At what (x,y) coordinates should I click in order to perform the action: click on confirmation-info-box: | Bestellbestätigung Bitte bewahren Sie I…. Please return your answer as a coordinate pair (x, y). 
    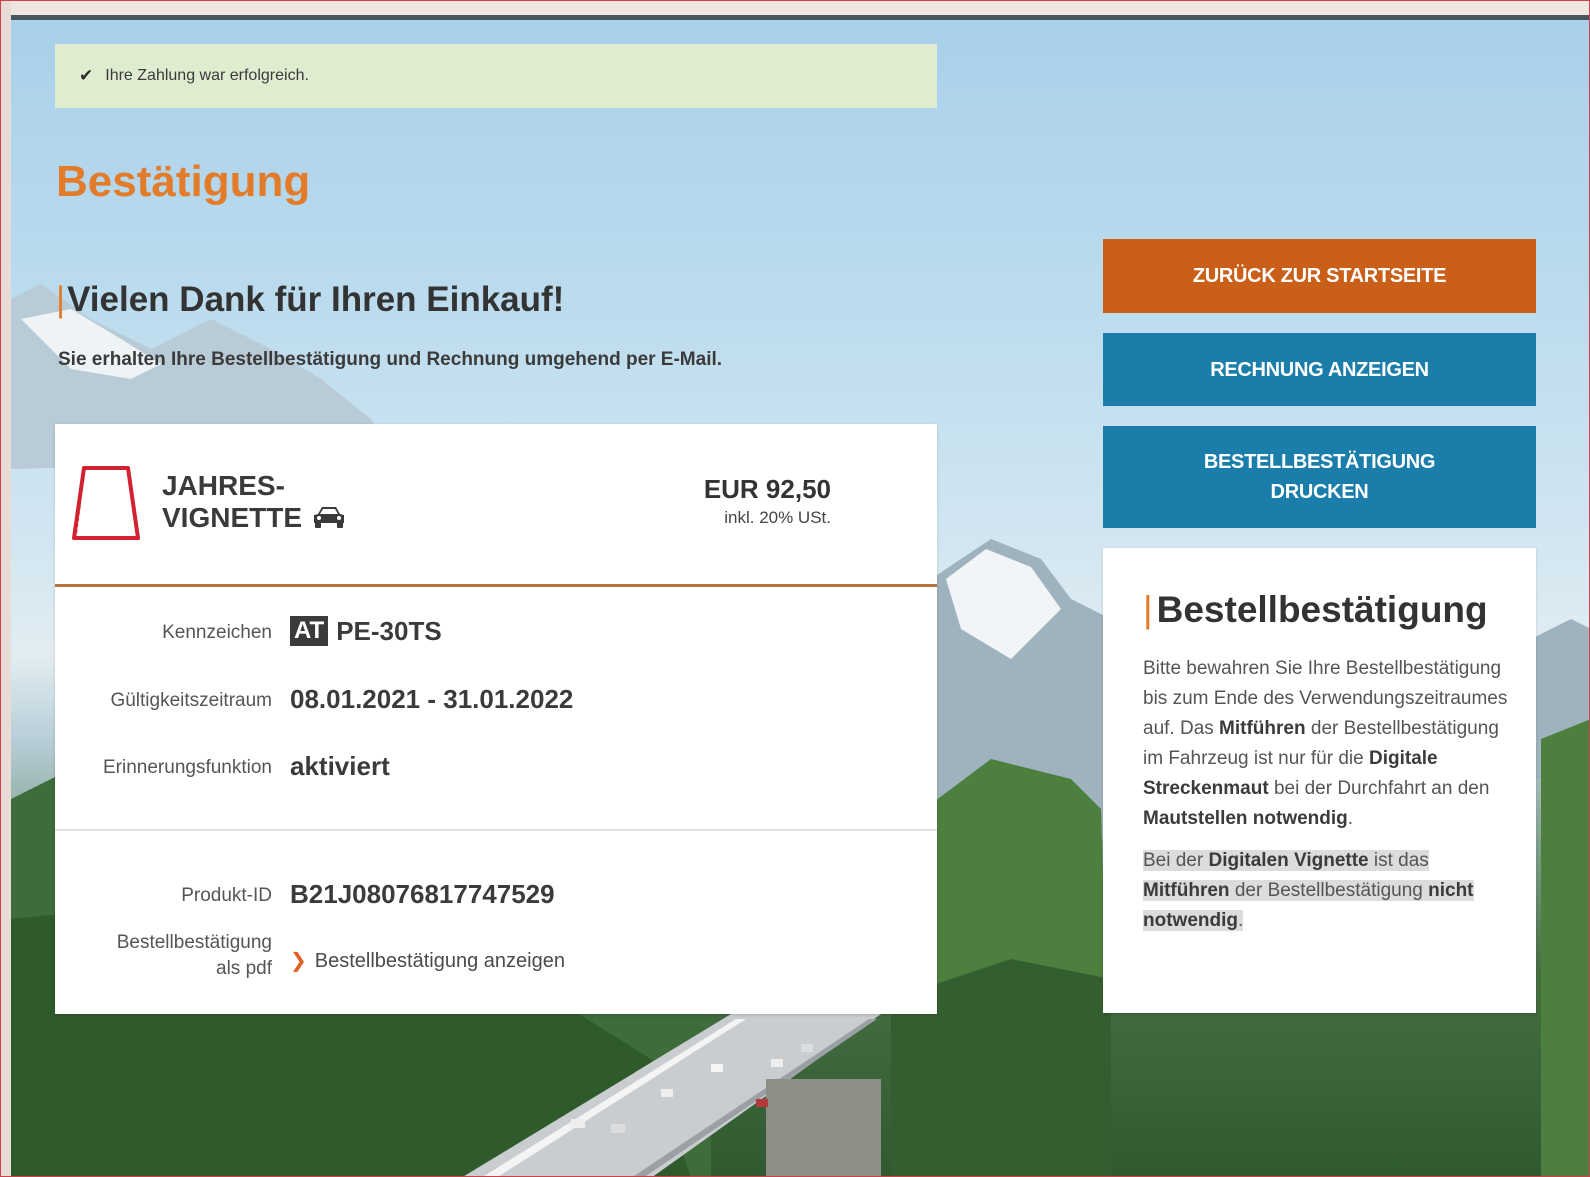
    Looking at the image, I should click on (1319, 780).